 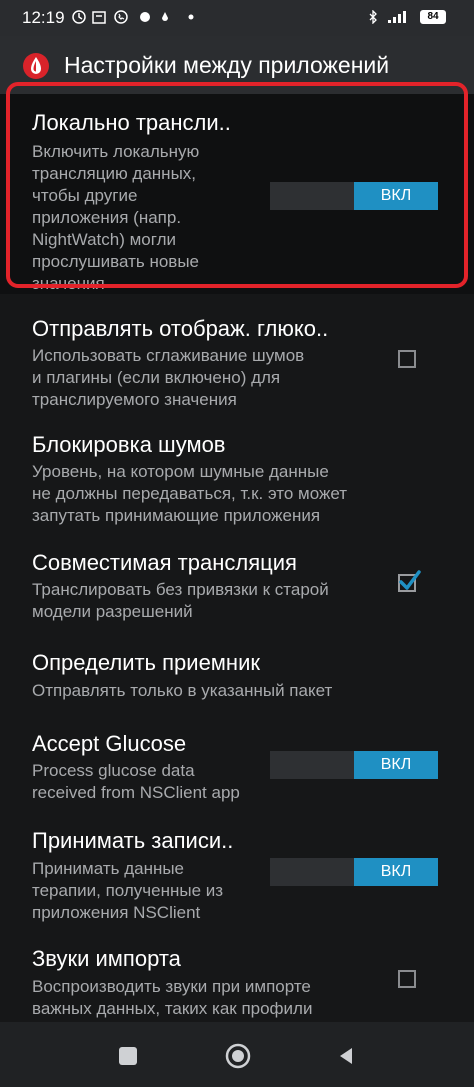 What do you see at coordinates (109, 743) in the screenshot?
I see `setting-title: Accept Glucose` at bounding box center [109, 743].